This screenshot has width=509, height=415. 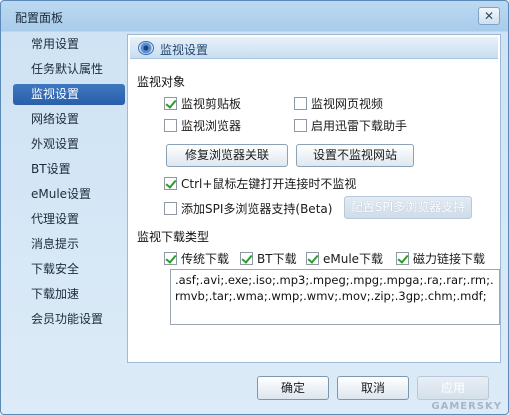 I want to click on webpage-video-checkbox: 监视网页视频, so click(x=338, y=103).